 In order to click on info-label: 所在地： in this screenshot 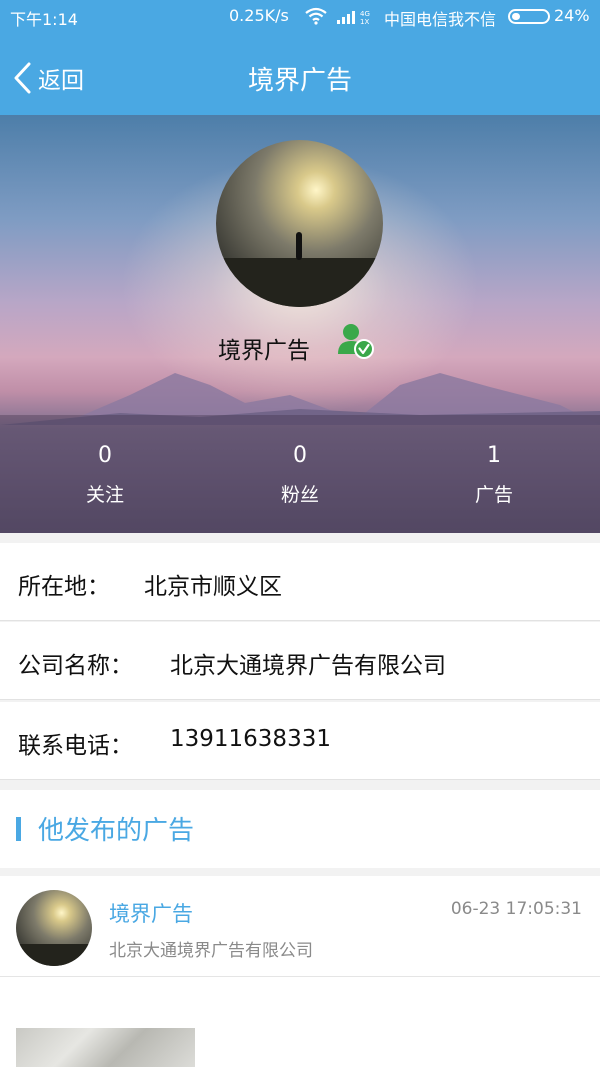, I will do `click(64, 587)`.